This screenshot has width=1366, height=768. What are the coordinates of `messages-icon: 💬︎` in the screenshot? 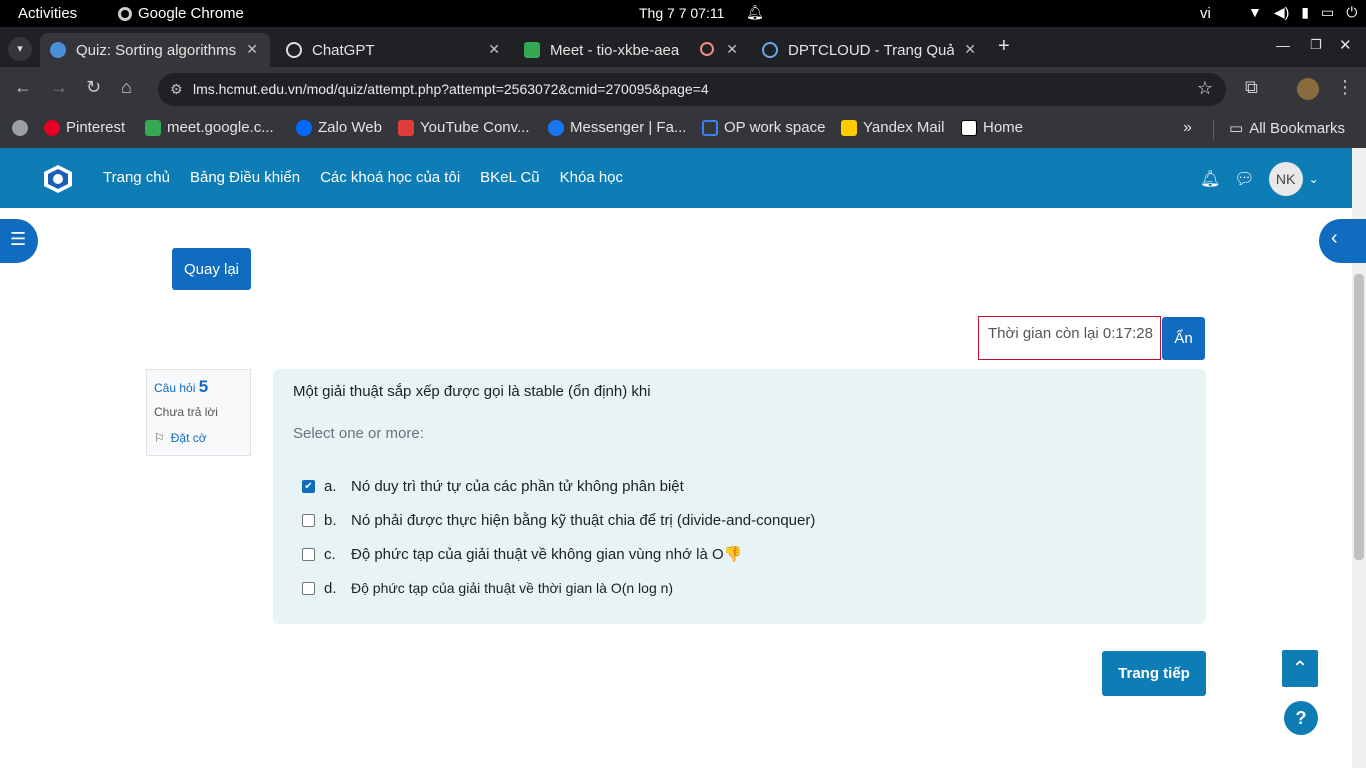 It's located at (1244, 179).